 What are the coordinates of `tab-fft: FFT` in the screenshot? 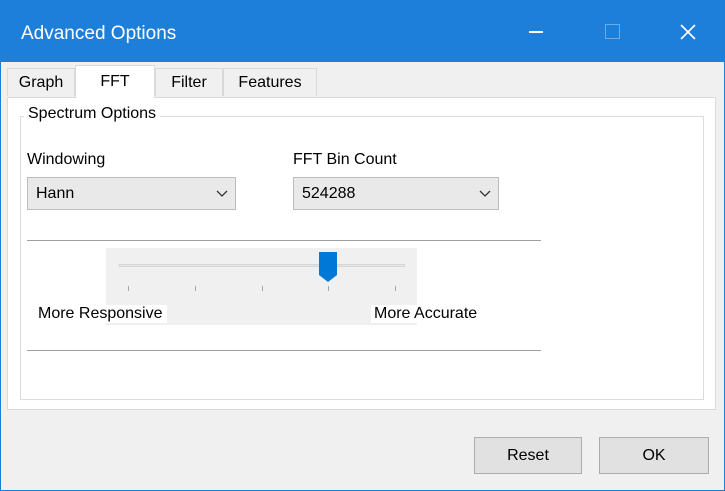 It's located at (115, 81).